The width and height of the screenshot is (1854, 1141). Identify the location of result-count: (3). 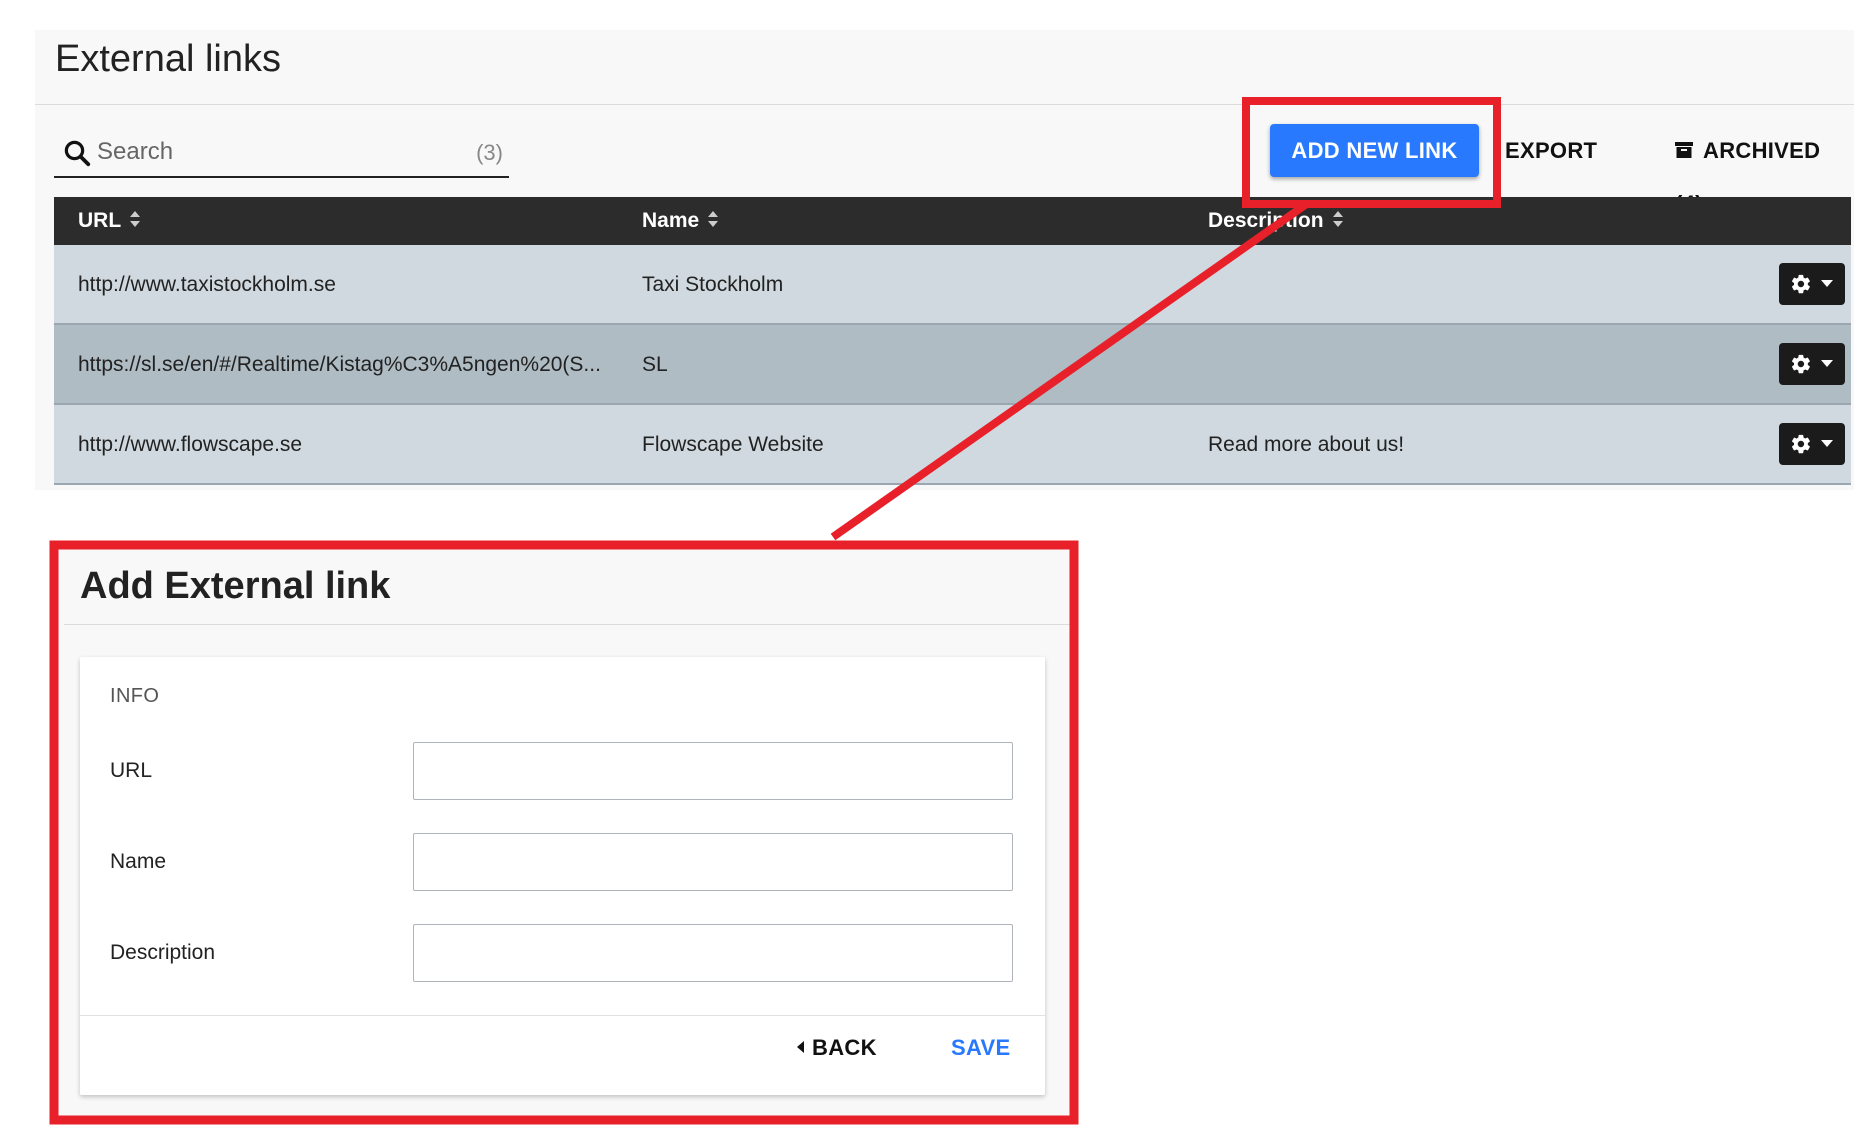
(489, 152).